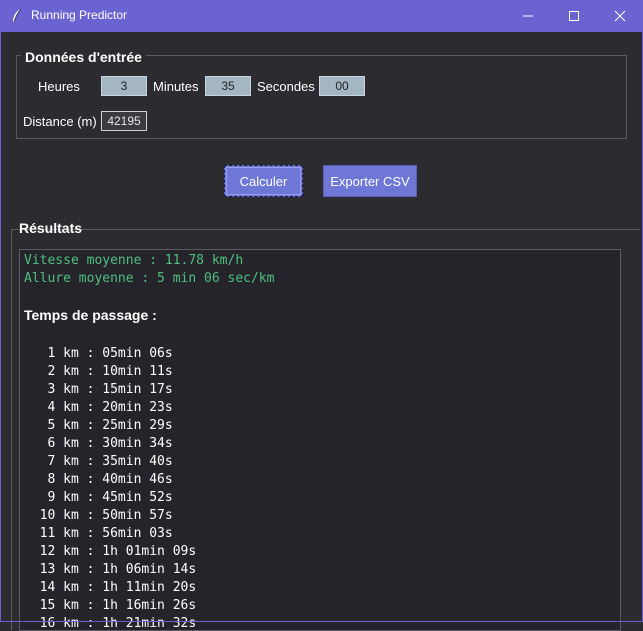  Describe the element at coordinates (342, 86) in the screenshot. I see `seconds-input: 00` at that location.